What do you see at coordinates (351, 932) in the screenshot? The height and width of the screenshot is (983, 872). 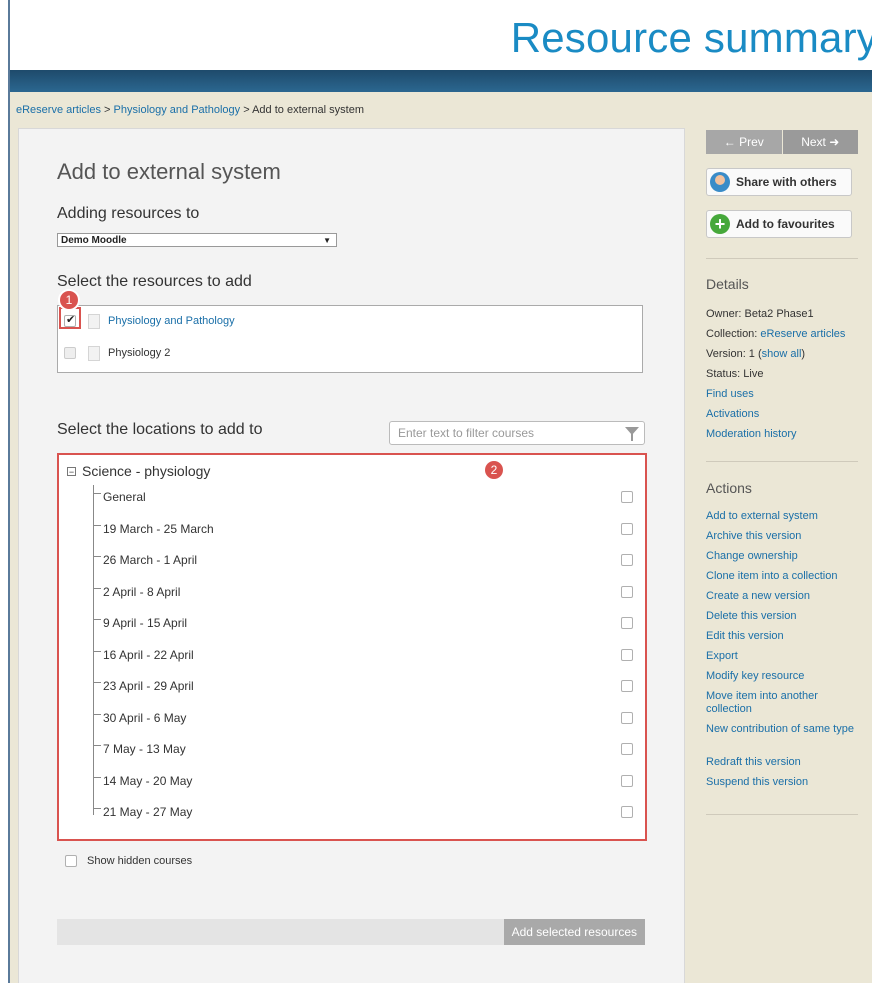 I see `action-bar: Add selected resources` at bounding box center [351, 932].